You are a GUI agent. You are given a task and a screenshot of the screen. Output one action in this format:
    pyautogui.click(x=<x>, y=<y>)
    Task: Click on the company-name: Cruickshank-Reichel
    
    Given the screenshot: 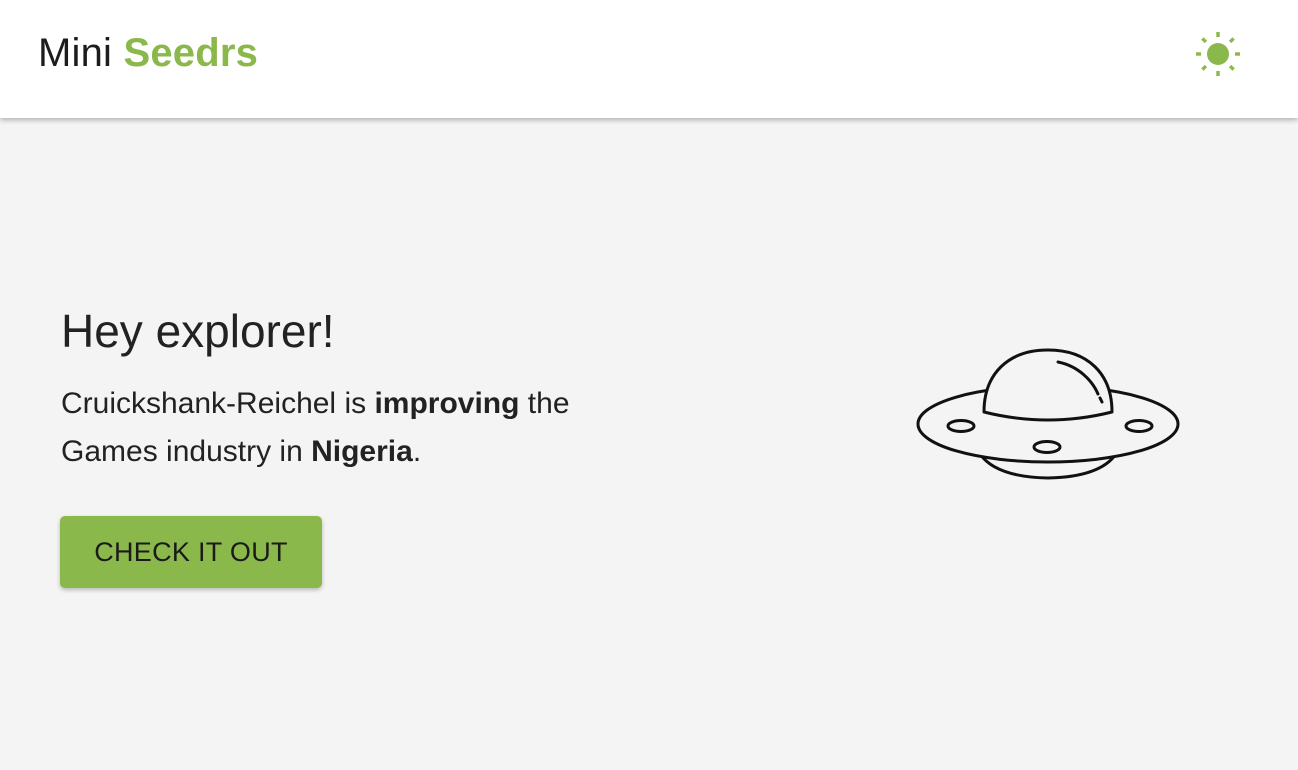 What is the action you would take?
    pyautogui.click(x=199, y=403)
    